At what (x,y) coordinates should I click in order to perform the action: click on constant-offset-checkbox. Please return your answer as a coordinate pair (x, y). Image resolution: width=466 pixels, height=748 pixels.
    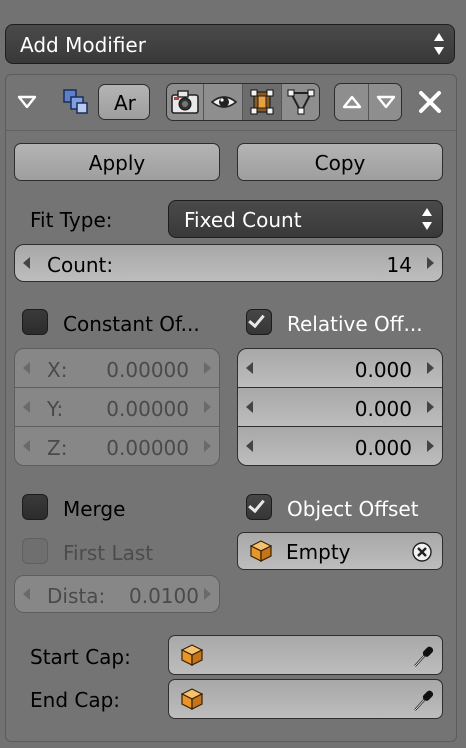
    Looking at the image, I should click on (35, 322).